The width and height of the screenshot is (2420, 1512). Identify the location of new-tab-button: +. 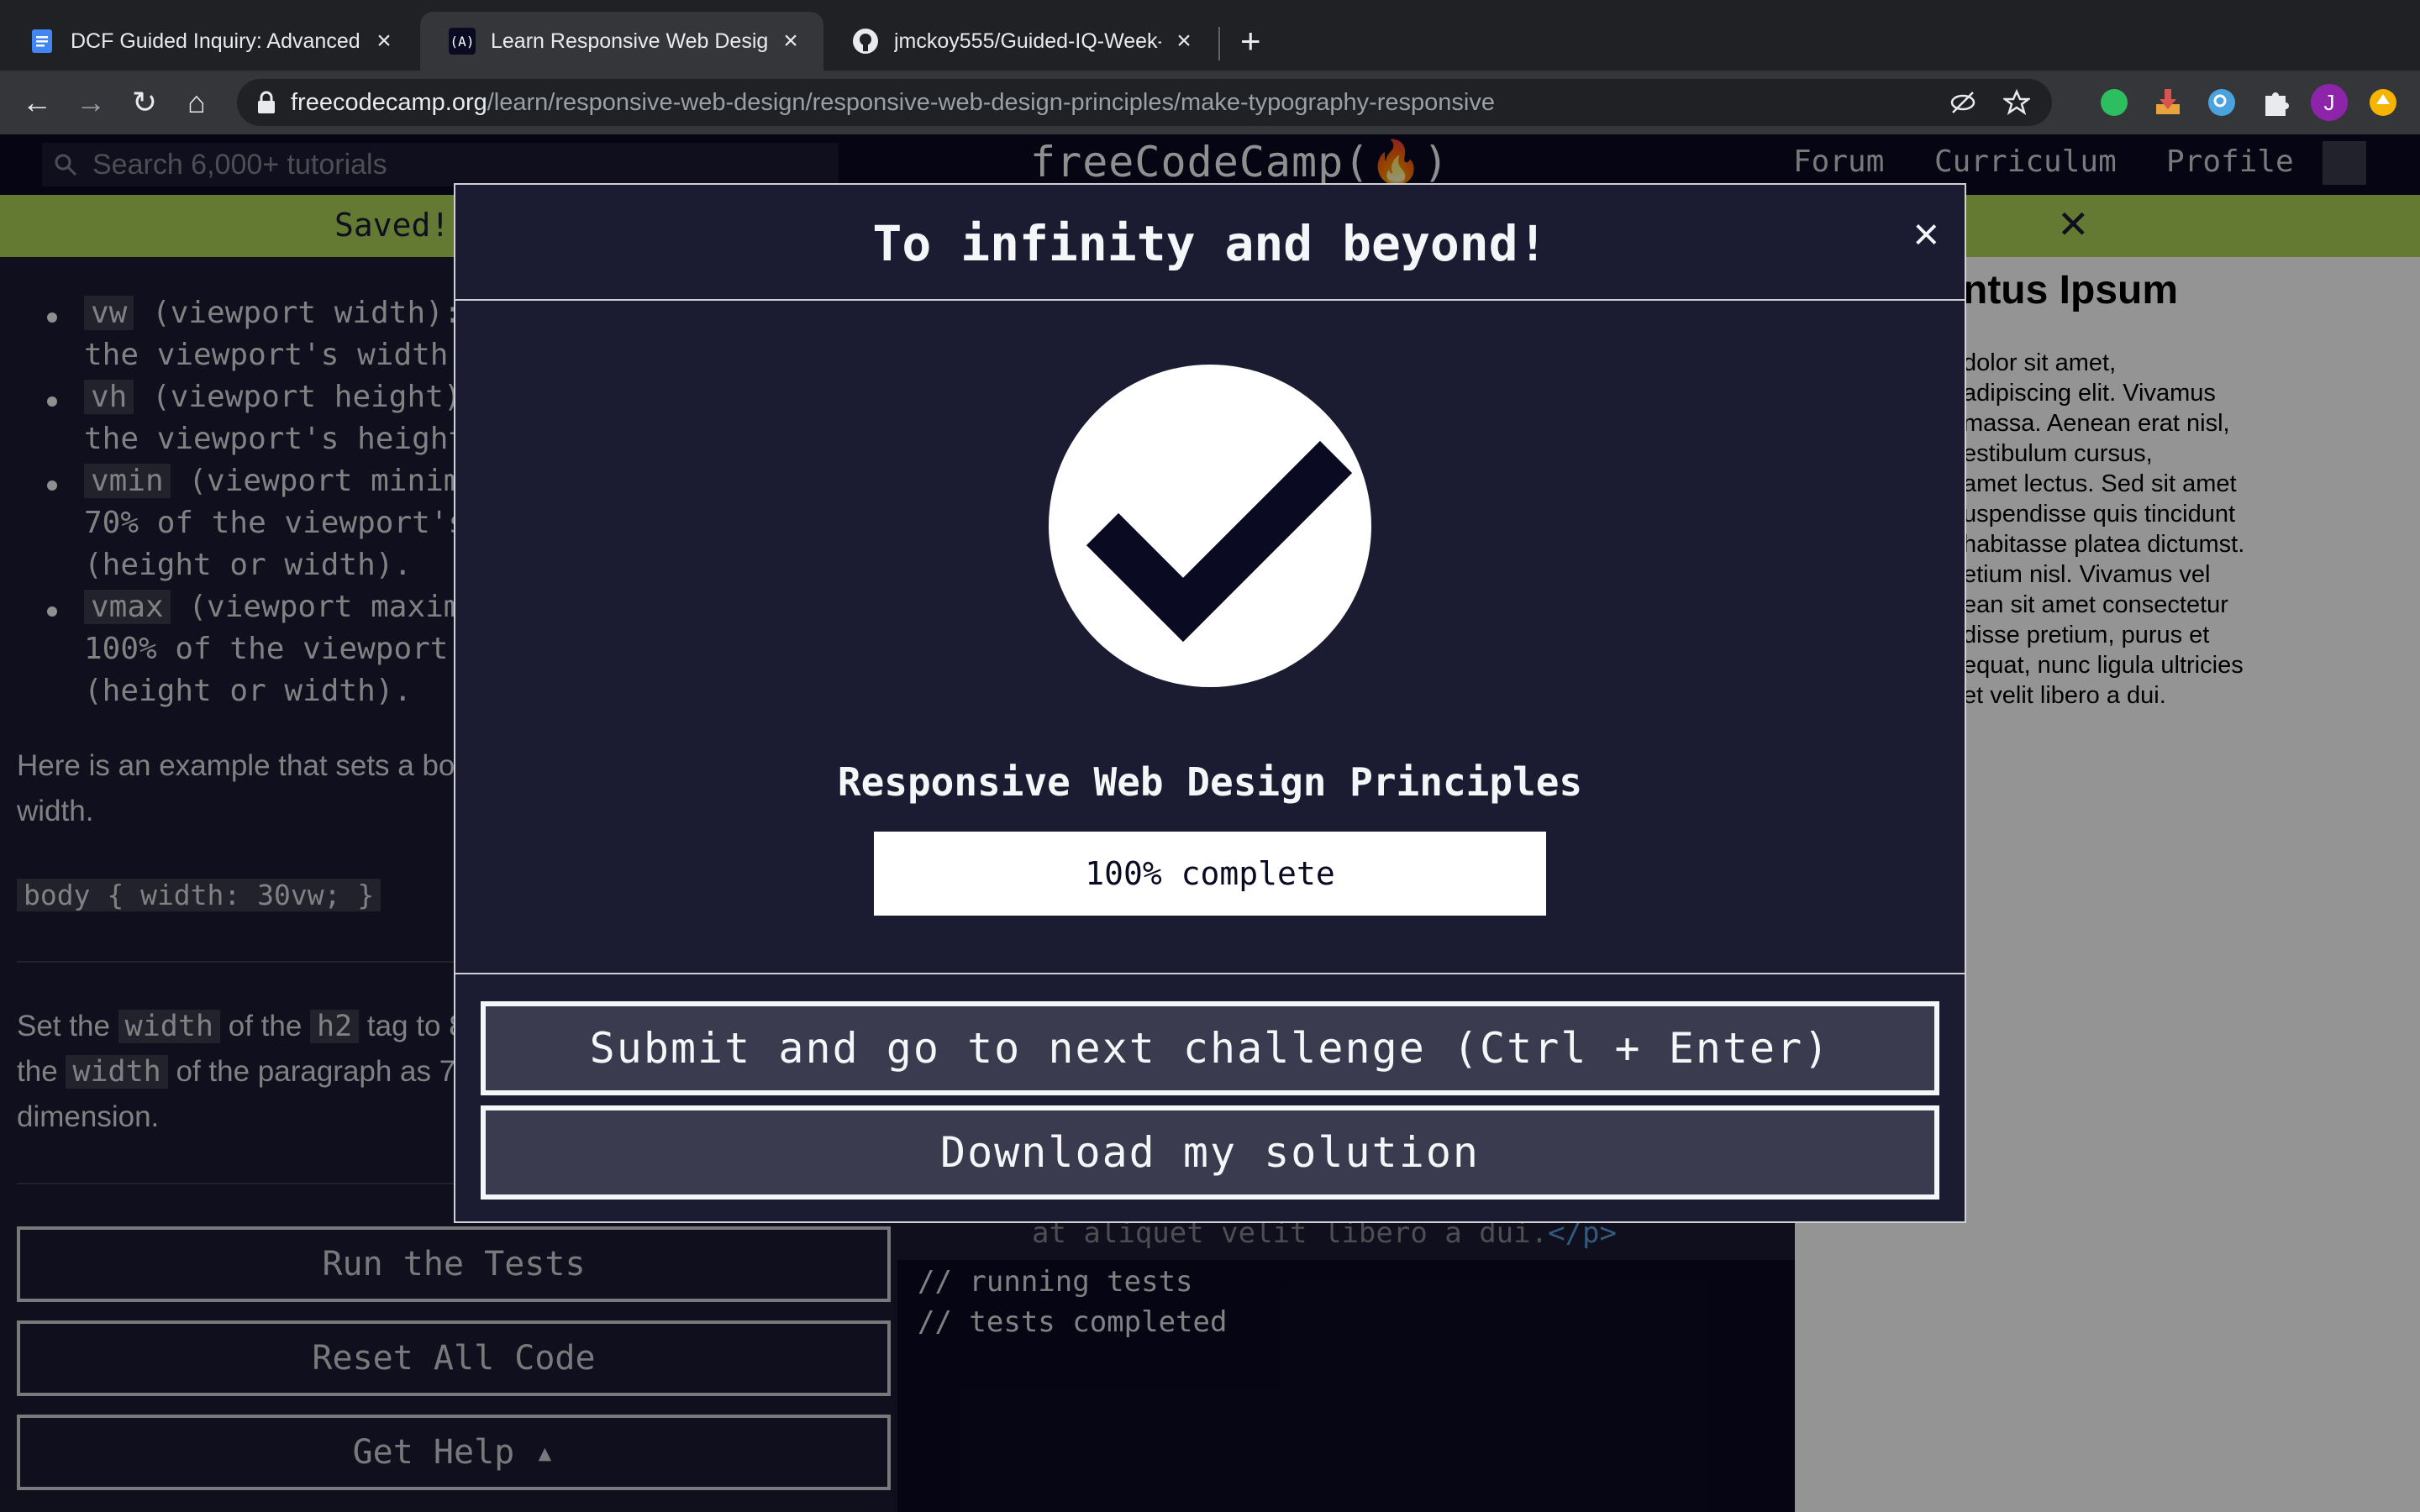
(1251, 41).